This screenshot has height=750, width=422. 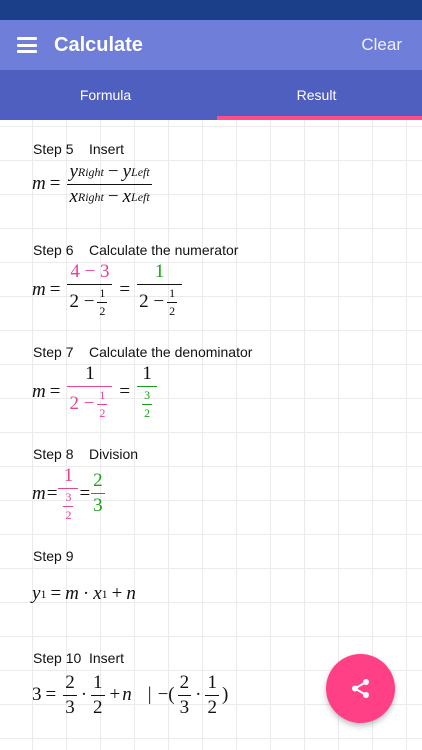 What do you see at coordinates (171, 352) in the screenshot?
I see `step-title: Calculate the denominator` at bounding box center [171, 352].